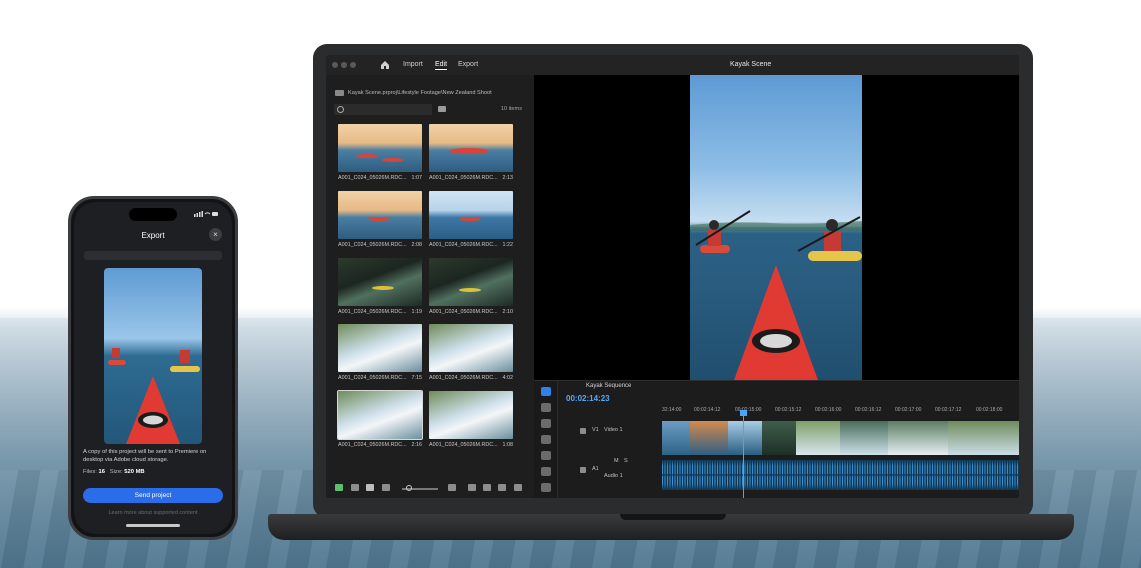 The height and width of the screenshot is (568, 1141). What do you see at coordinates (380, 155) in the screenshot?
I see `clip-thumbnail: A001_C024_05026M.RDC... 1:07` at bounding box center [380, 155].